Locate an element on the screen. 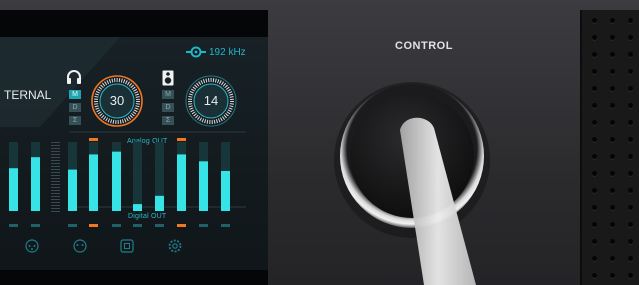  xlr-output-icon is located at coordinates (80, 246).